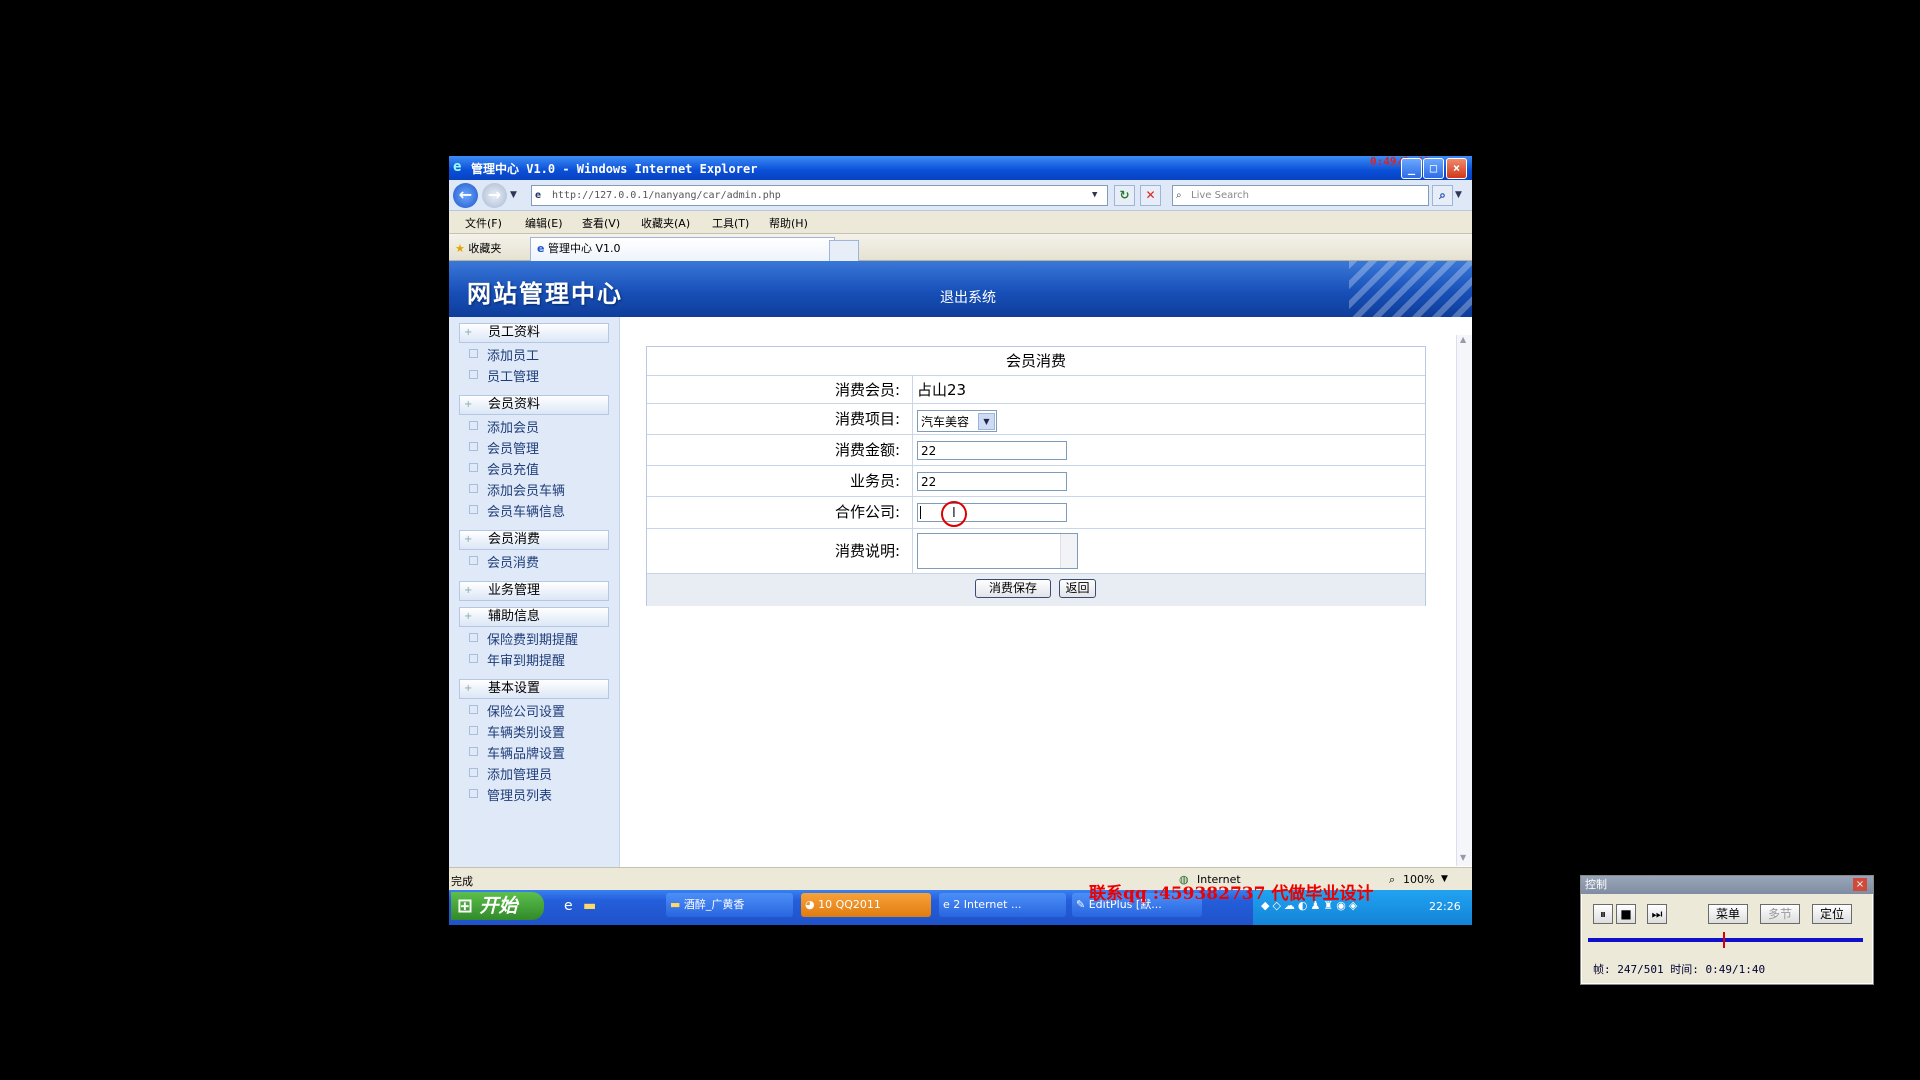 This screenshot has height=1080, width=1920. What do you see at coordinates (584, 248) in the screenshot?
I see `tab-label: 管理中心 V1.0` at bounding box center [584, 248].